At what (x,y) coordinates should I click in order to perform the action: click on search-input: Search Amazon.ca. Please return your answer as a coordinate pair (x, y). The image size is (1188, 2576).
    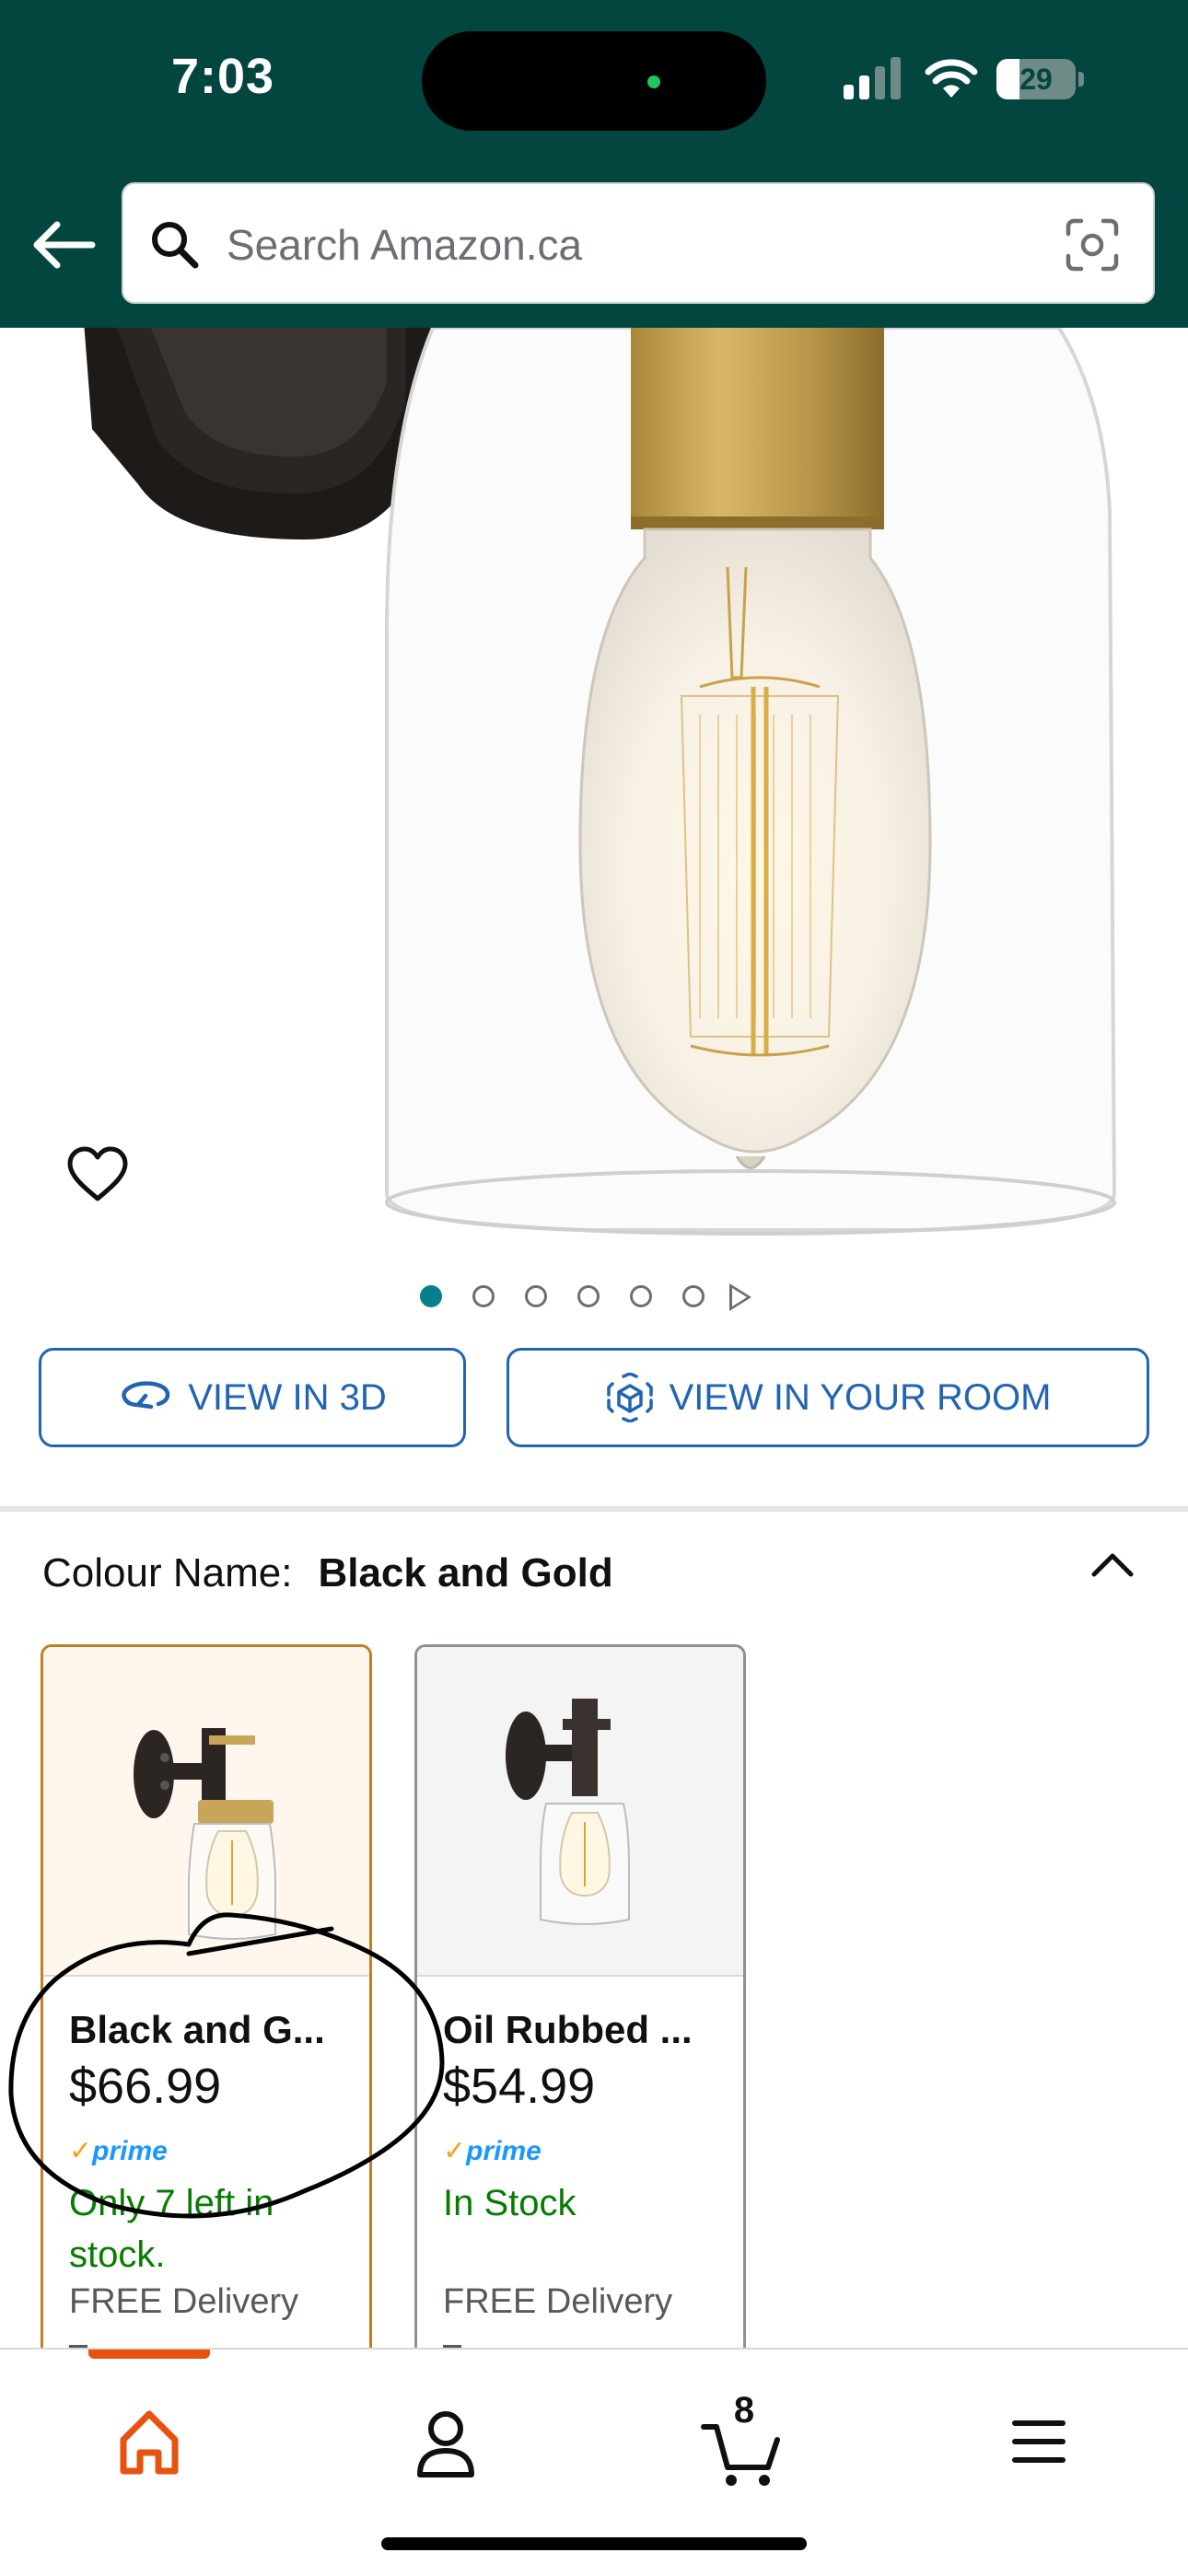
    Looking at the image, I should click on (404, 245).